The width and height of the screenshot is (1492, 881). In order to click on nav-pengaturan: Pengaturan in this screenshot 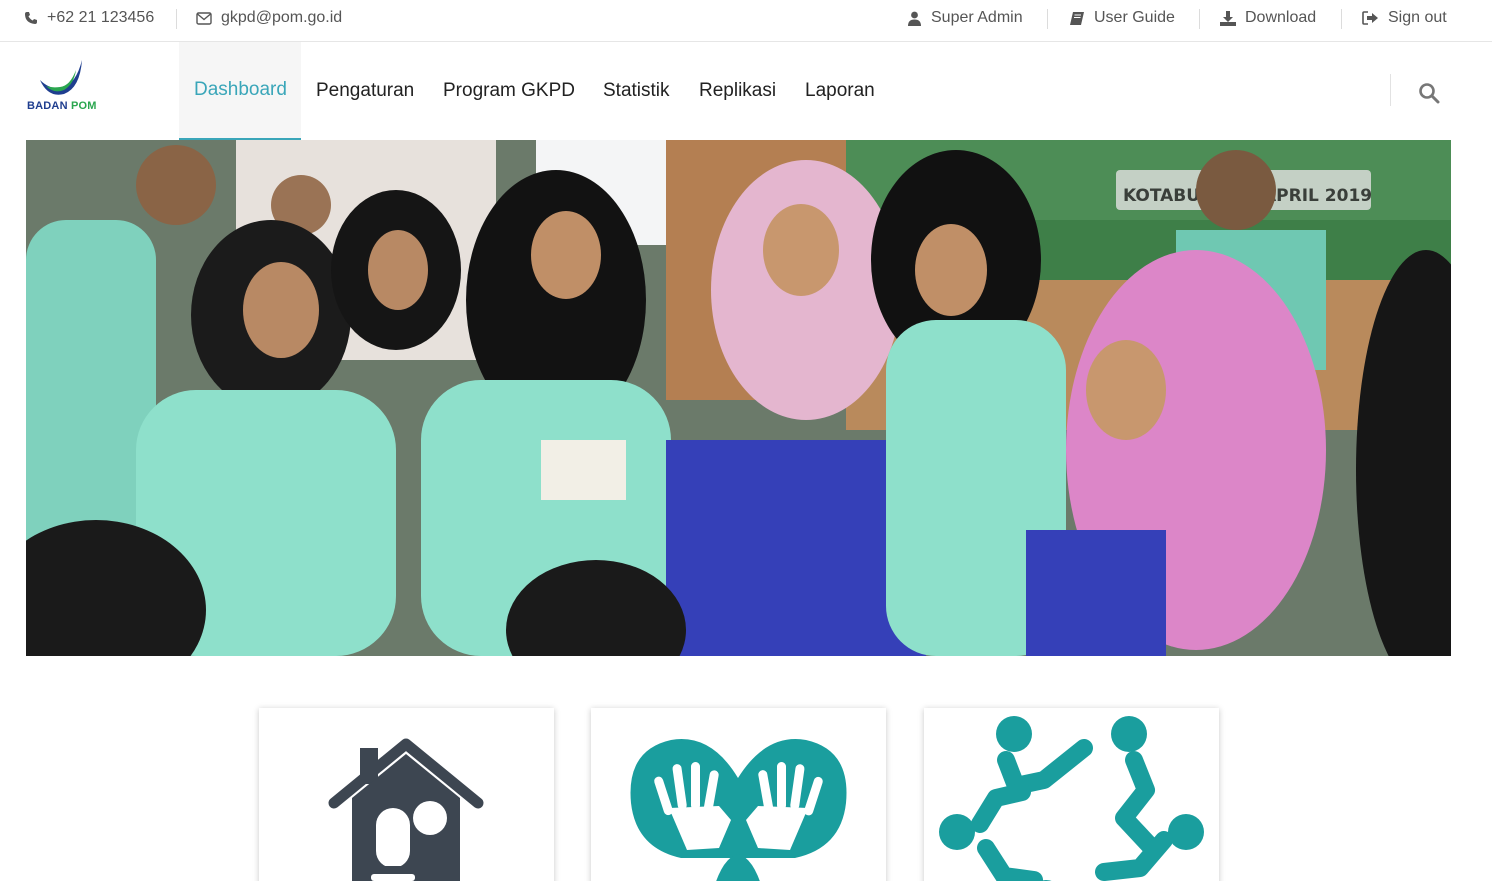, I will do `click(365, 91)`.